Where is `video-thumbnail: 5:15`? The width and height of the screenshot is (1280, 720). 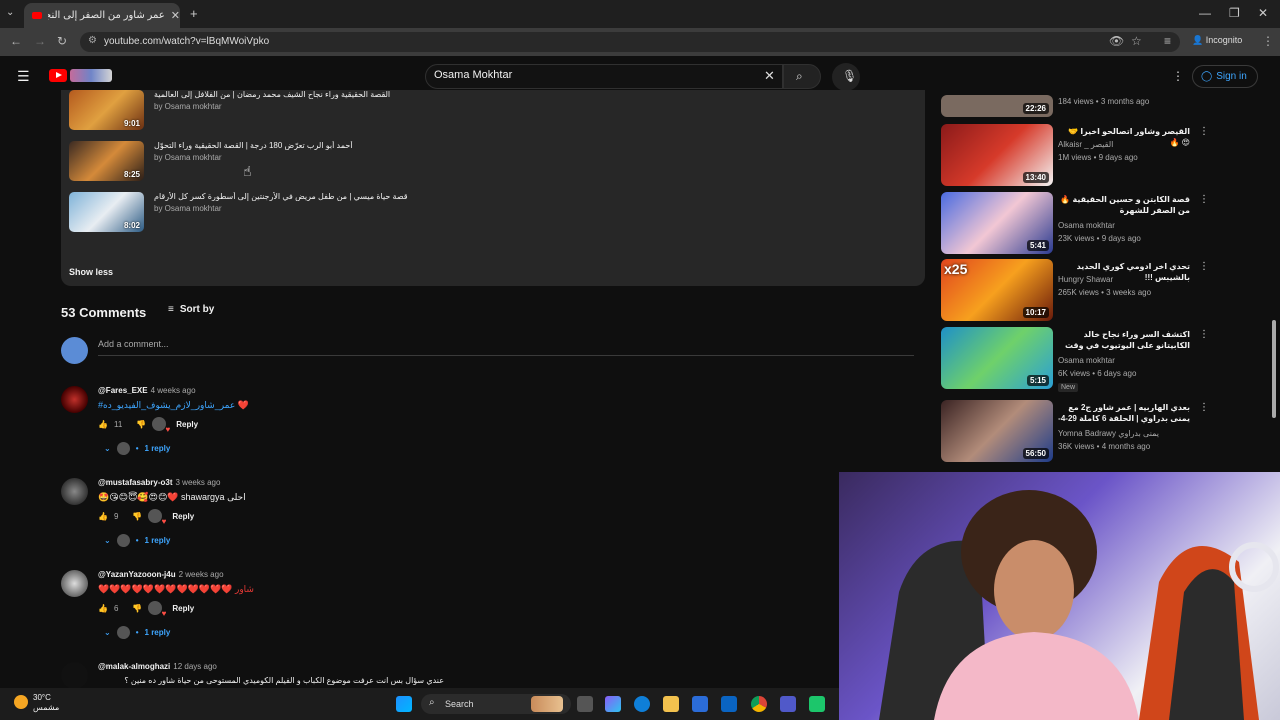 video-thumbnail: 5:15 is located at coordinates (997, 358).